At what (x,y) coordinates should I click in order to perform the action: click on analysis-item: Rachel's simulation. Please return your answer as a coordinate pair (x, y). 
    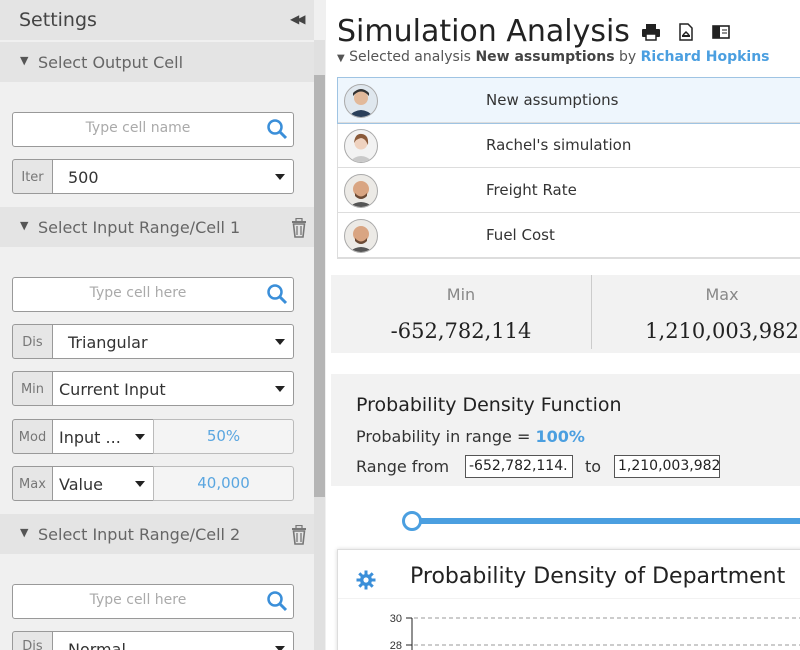
    Looking at the image, I should click on (569, 145).